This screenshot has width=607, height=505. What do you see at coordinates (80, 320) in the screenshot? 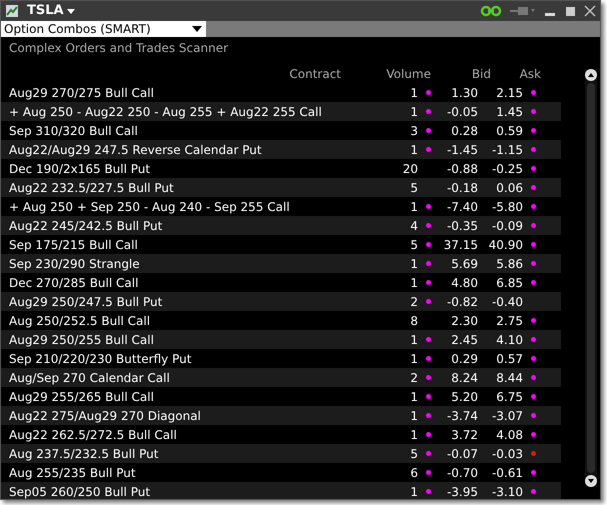
I see `table-cell-text: Aug 250/252.5 Bull Call` at bounding box center [80, 320].